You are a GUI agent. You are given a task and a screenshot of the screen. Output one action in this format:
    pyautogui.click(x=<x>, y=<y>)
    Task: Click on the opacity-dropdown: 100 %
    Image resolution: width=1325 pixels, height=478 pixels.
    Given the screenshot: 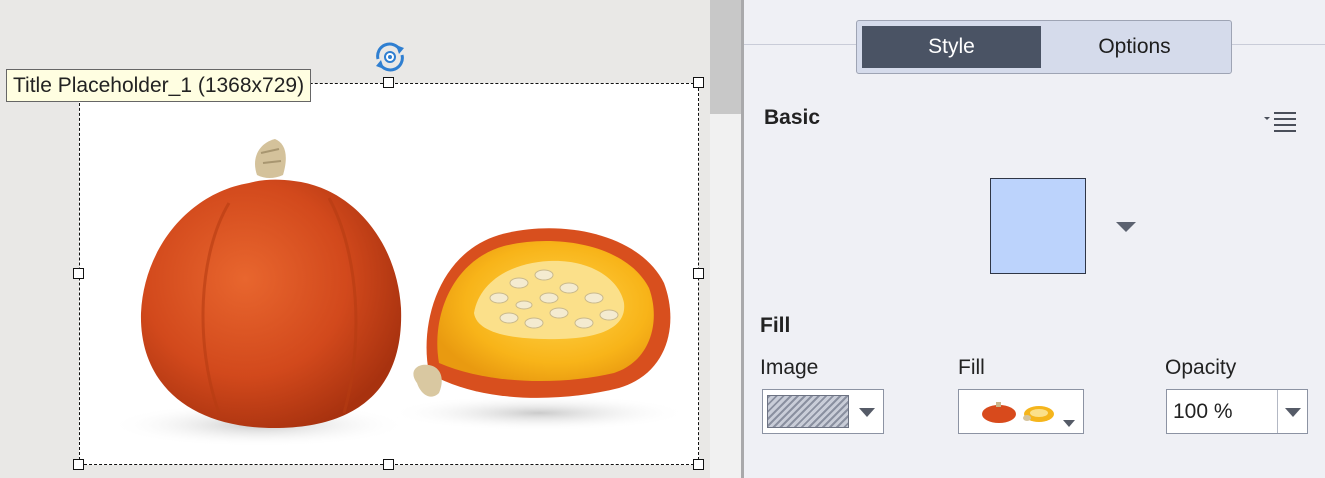 What is the action you would take?
    pyautogui.click(x=1237, y=411)
    